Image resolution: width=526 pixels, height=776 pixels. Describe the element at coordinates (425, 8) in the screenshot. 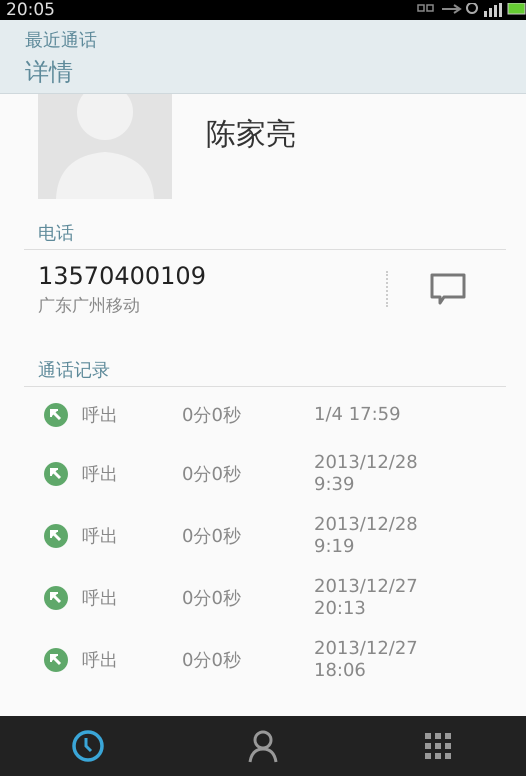

I see `squares-icon` at that location.